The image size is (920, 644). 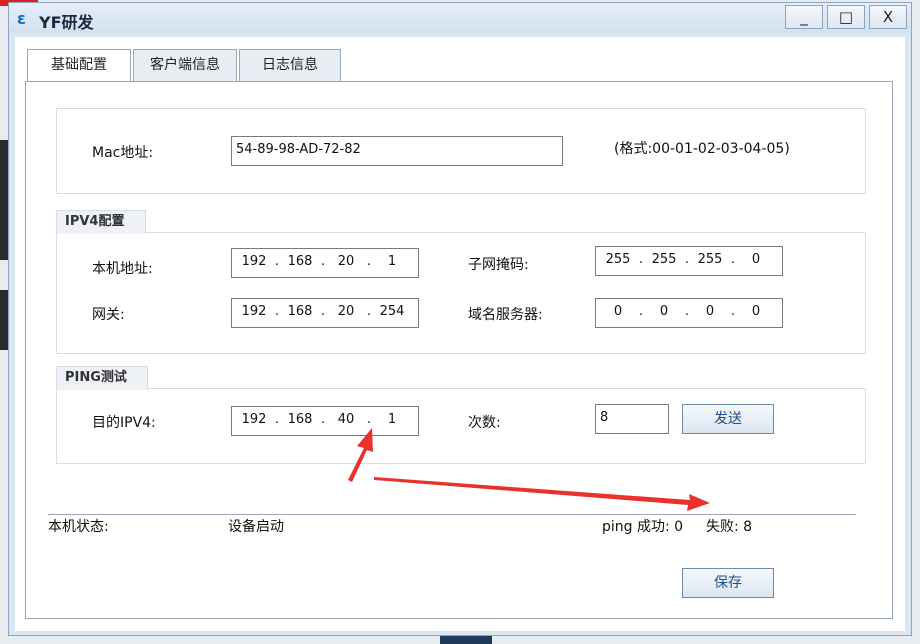 I want to click on status-divider, so click(x=452, y=514).